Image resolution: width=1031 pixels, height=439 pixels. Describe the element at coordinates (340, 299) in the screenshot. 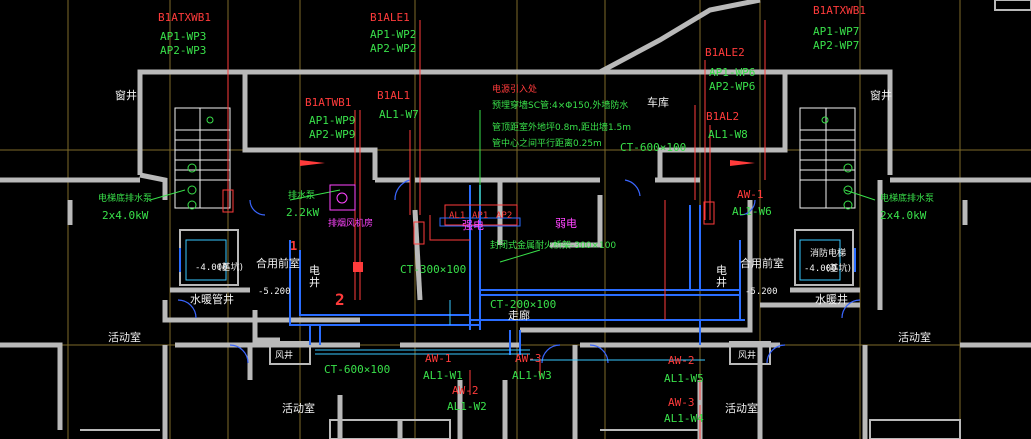

I see `red-mark-2: 2` at that location.